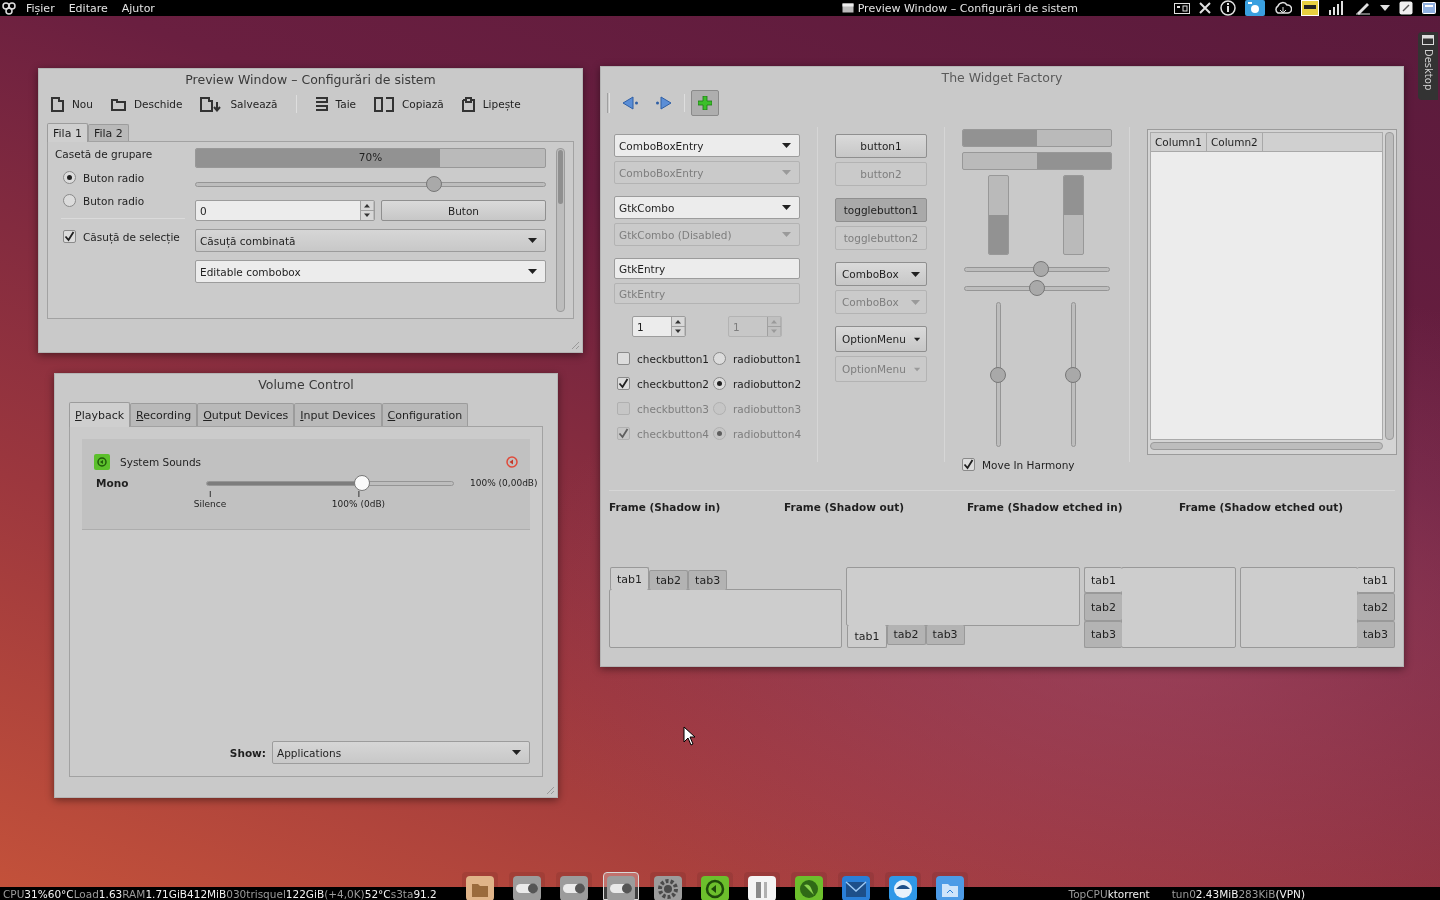 The height and width of the screenshot is (900, 1440). Describe the element at coordinates (246, 414) in the screenshot. I see `tab: Output Devices` at that location.